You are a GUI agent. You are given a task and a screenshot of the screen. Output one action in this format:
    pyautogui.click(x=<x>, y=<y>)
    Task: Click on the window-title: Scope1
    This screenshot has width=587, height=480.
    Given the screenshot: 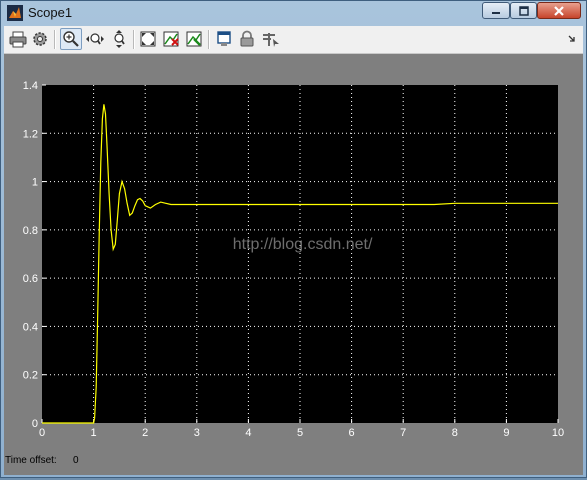 What is the action you would take?
    pyautogui.click(x=50, y=12)
    